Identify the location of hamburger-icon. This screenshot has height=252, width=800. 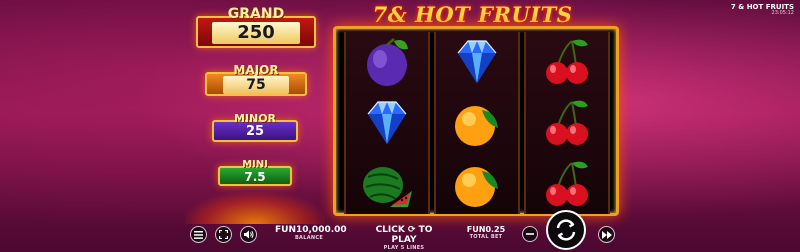
(198, 234).